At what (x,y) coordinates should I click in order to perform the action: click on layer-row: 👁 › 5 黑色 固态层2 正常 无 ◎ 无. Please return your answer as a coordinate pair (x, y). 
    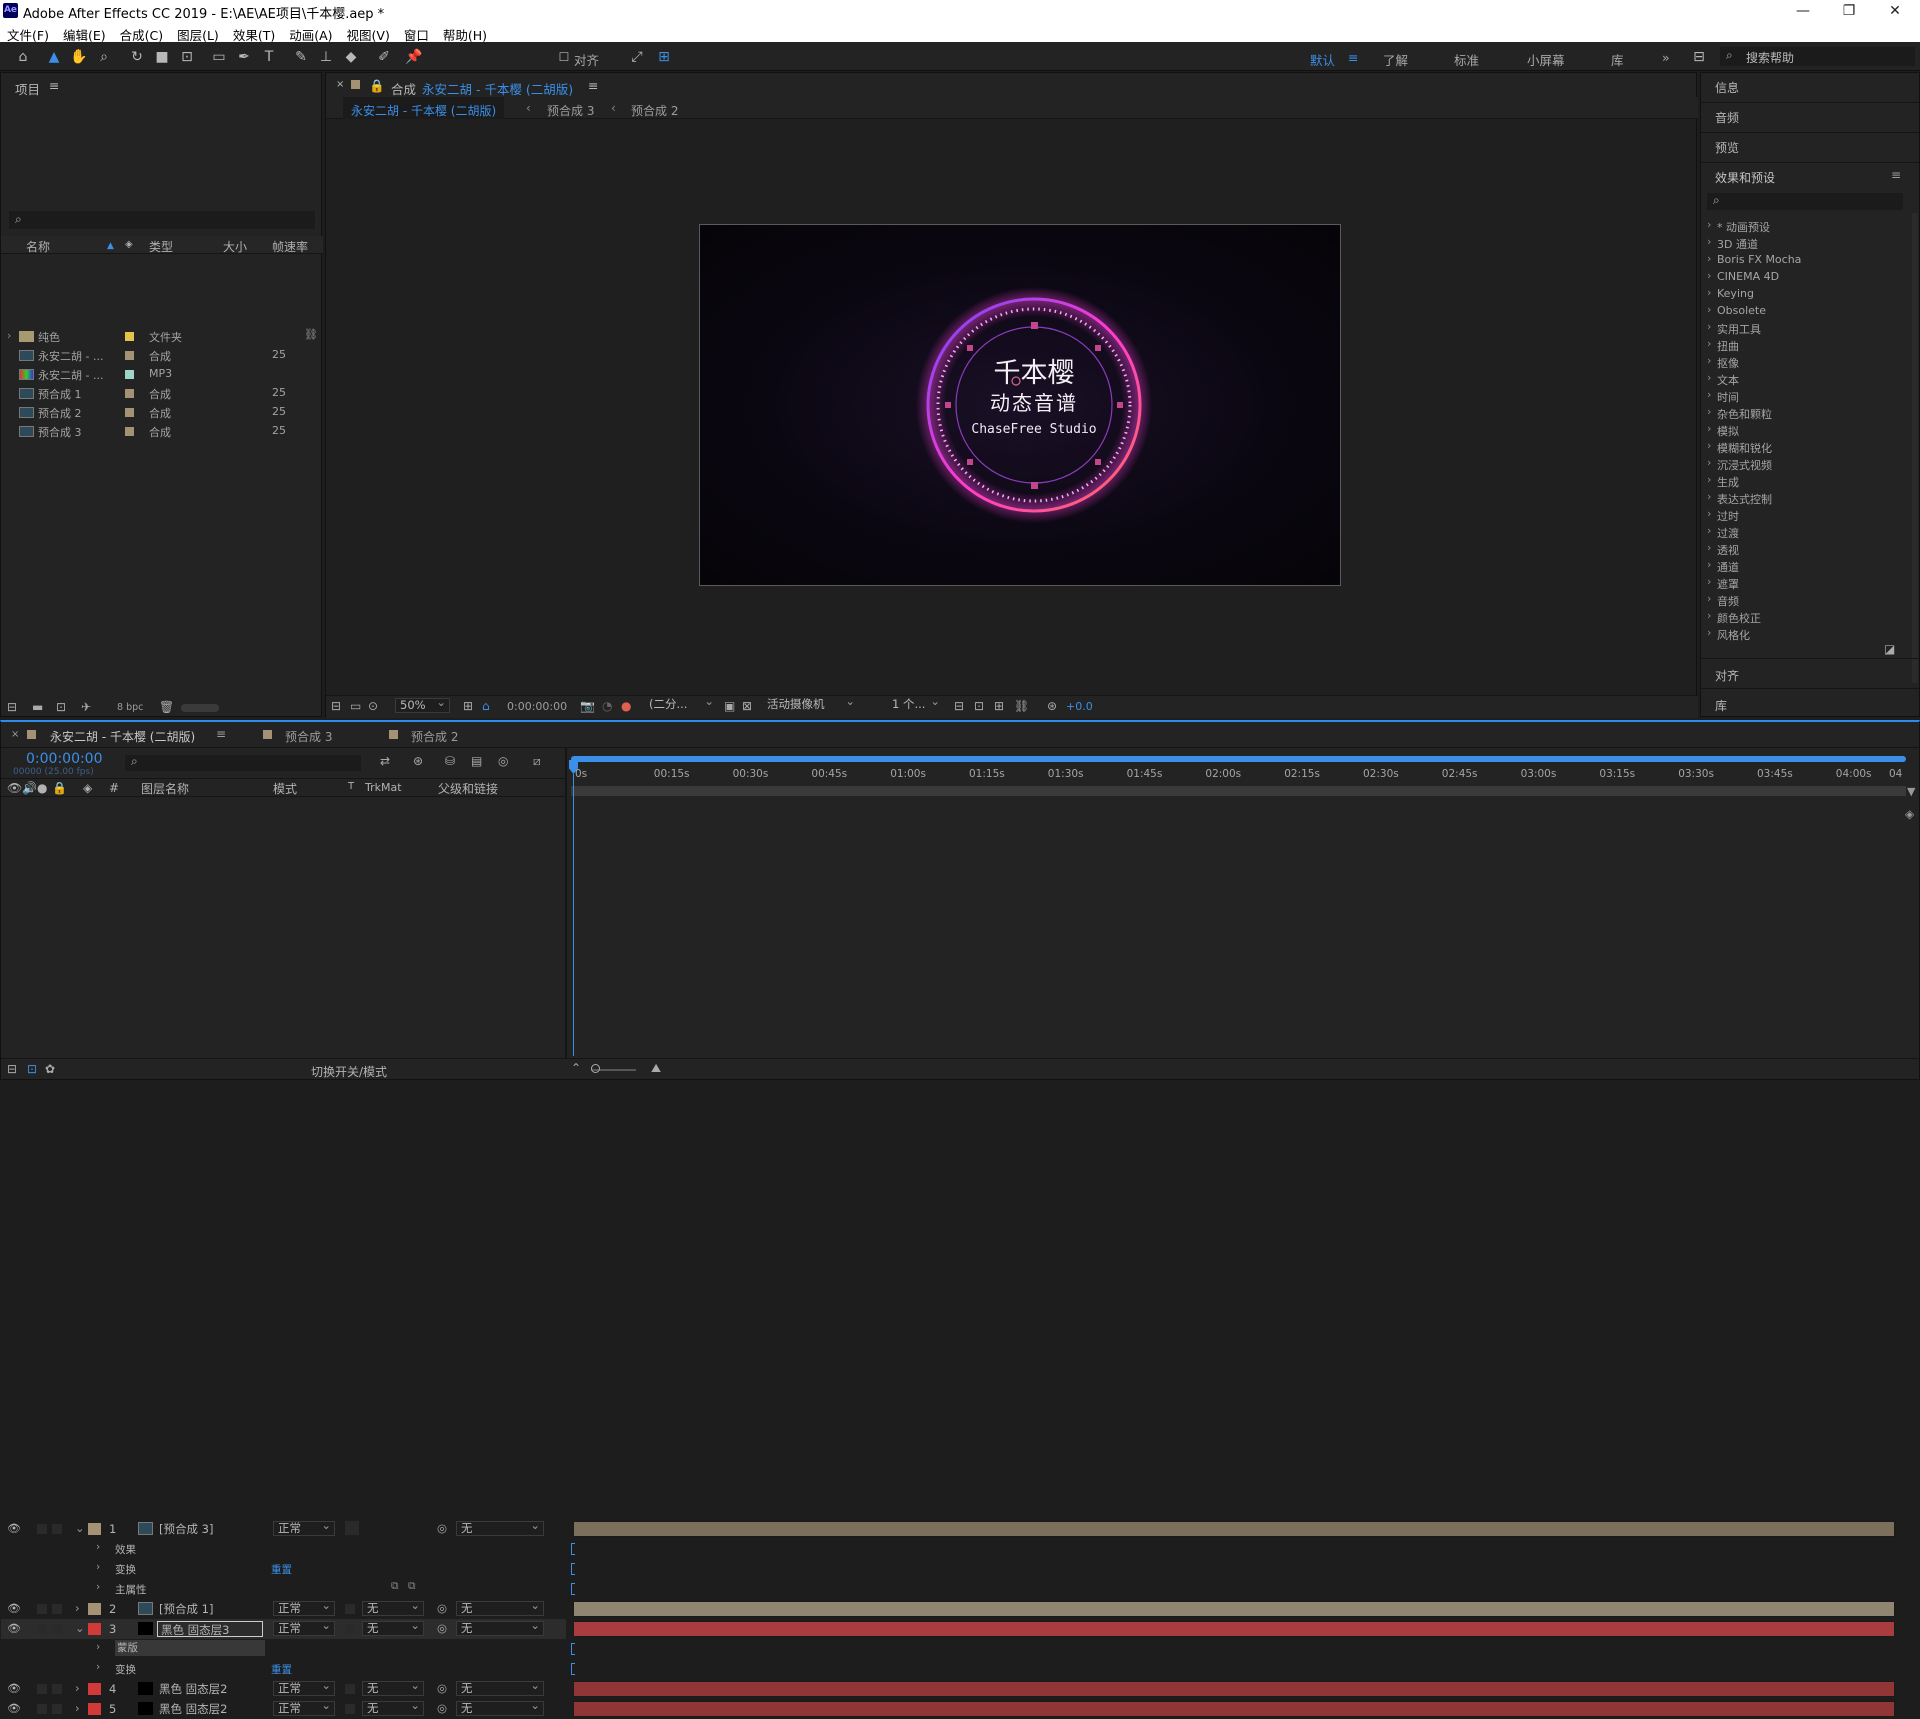
    Looking at the image, I should click on (283, 1709).